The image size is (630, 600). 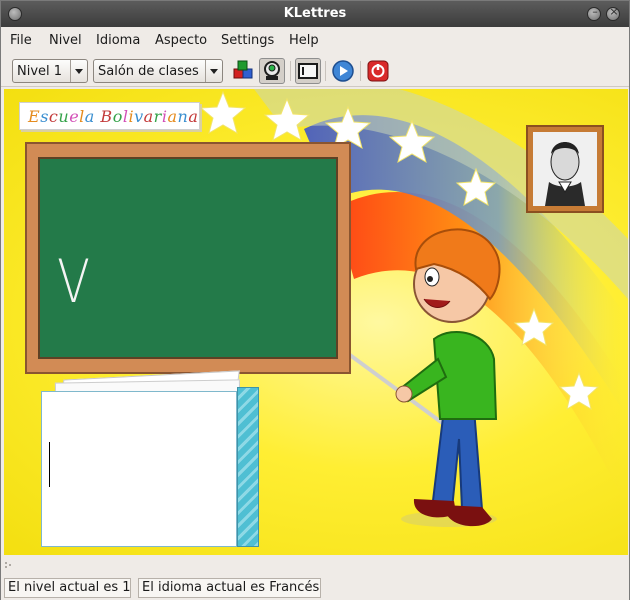 I want to click on play-icon, so click(x=343, y=71).